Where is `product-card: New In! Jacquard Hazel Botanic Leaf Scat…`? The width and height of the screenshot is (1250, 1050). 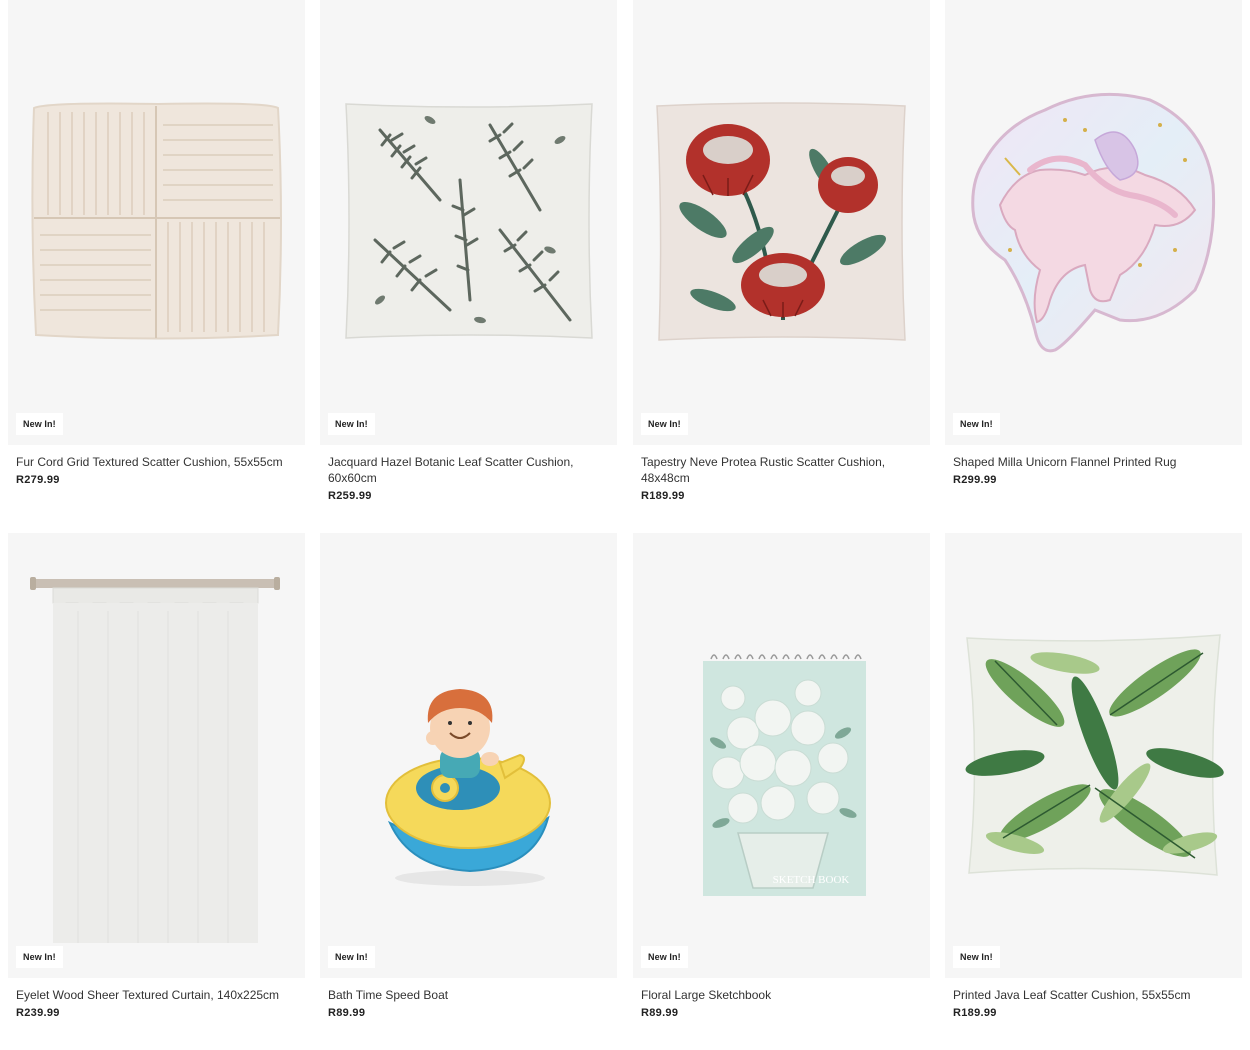 product-card: New In! Jacquard Hazel Botanic Leaf Scat… is located at coordinates (468, 251).